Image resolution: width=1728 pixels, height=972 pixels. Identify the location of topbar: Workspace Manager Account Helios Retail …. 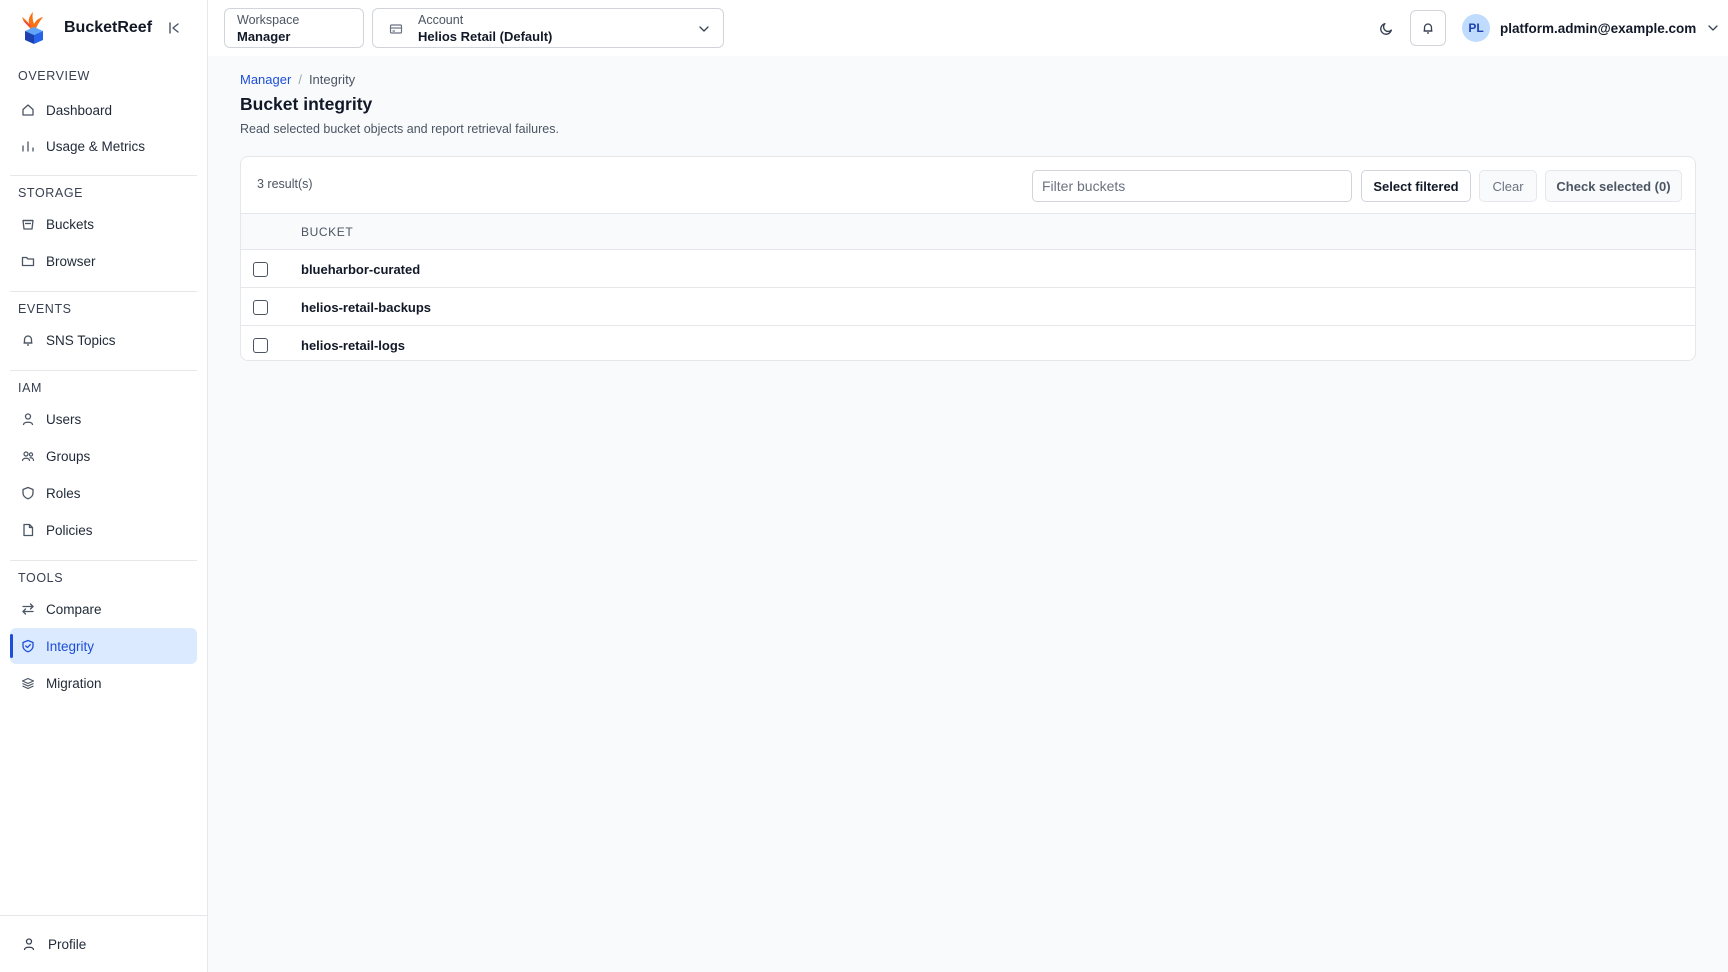
(968, 28).